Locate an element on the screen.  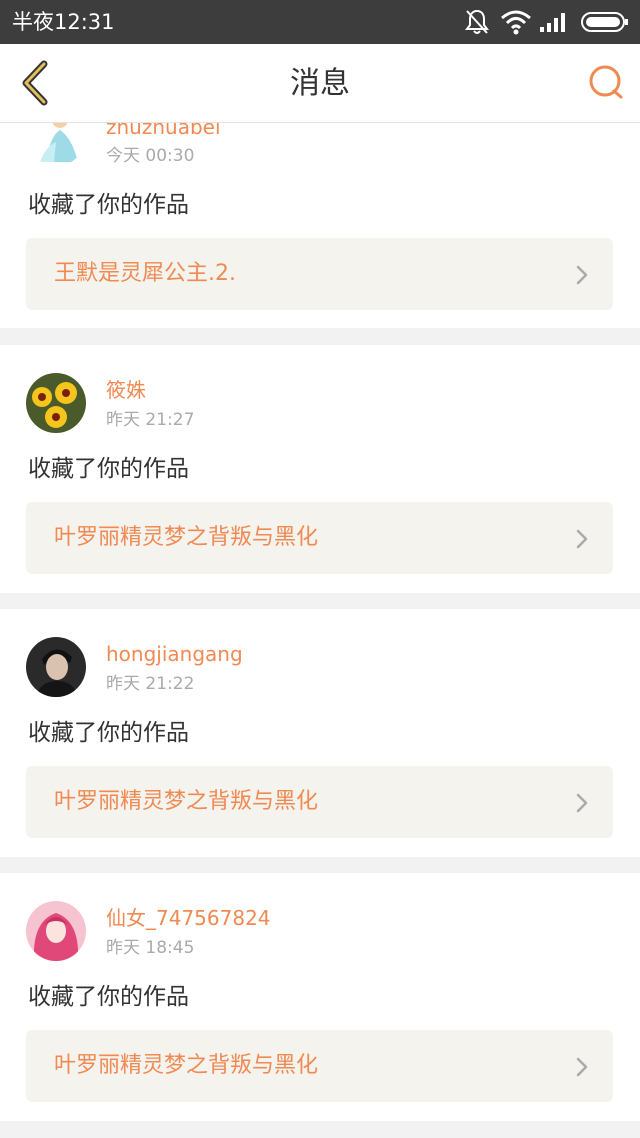
status-time: 半夜12:31 is located at coordinates (63, 22).